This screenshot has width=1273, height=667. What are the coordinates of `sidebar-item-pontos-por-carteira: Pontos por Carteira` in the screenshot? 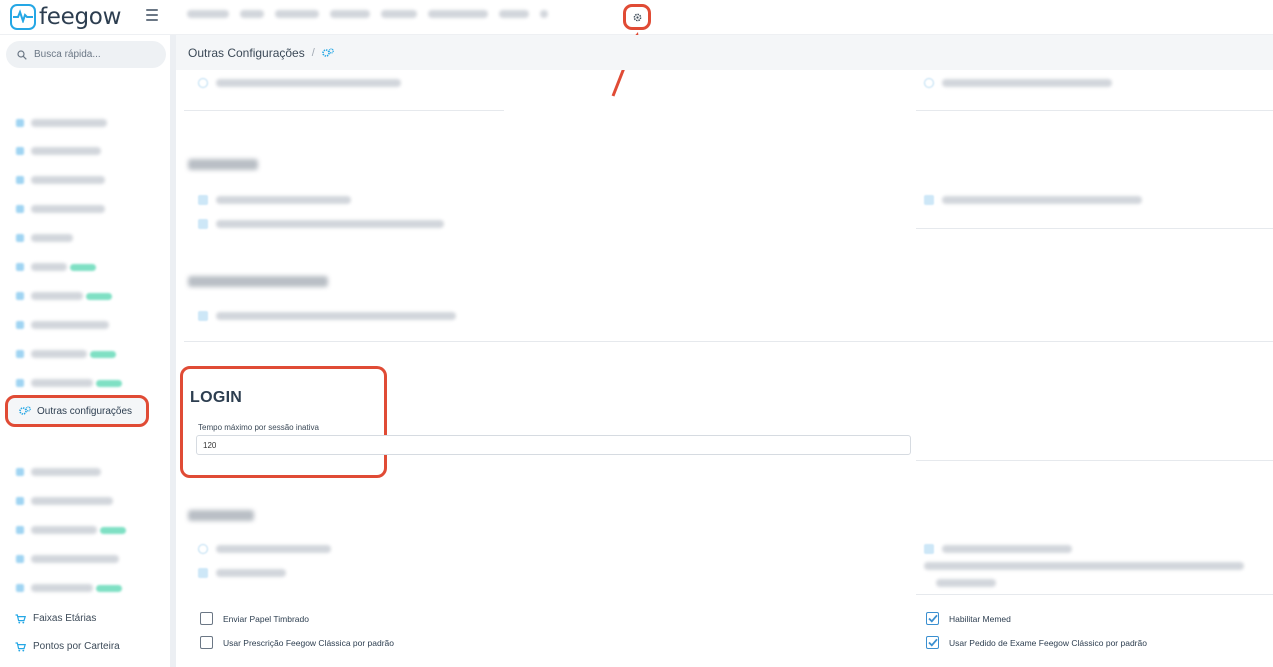 It's located at (67, 646).